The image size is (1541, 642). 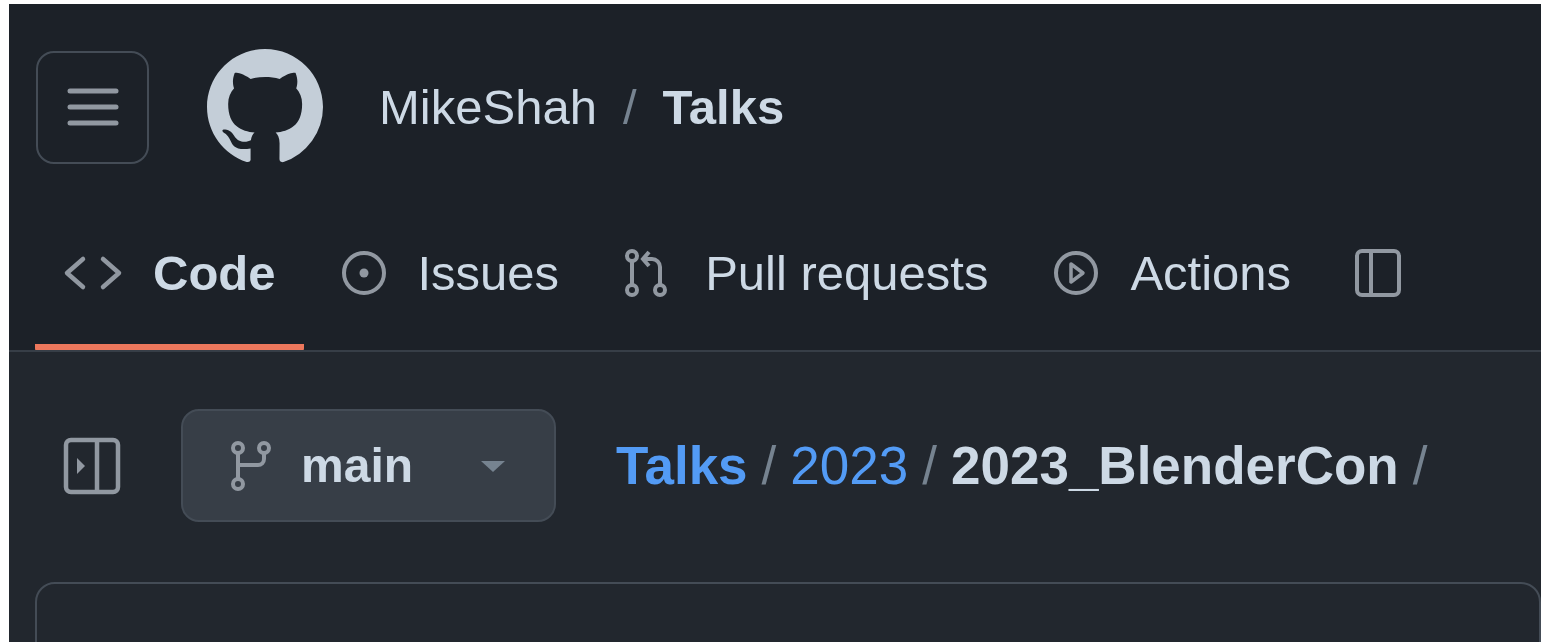 What do you see at coordinates (368, 465) in the screenshot?
I see `branch-selector: main` at bounding box center [368, 465].